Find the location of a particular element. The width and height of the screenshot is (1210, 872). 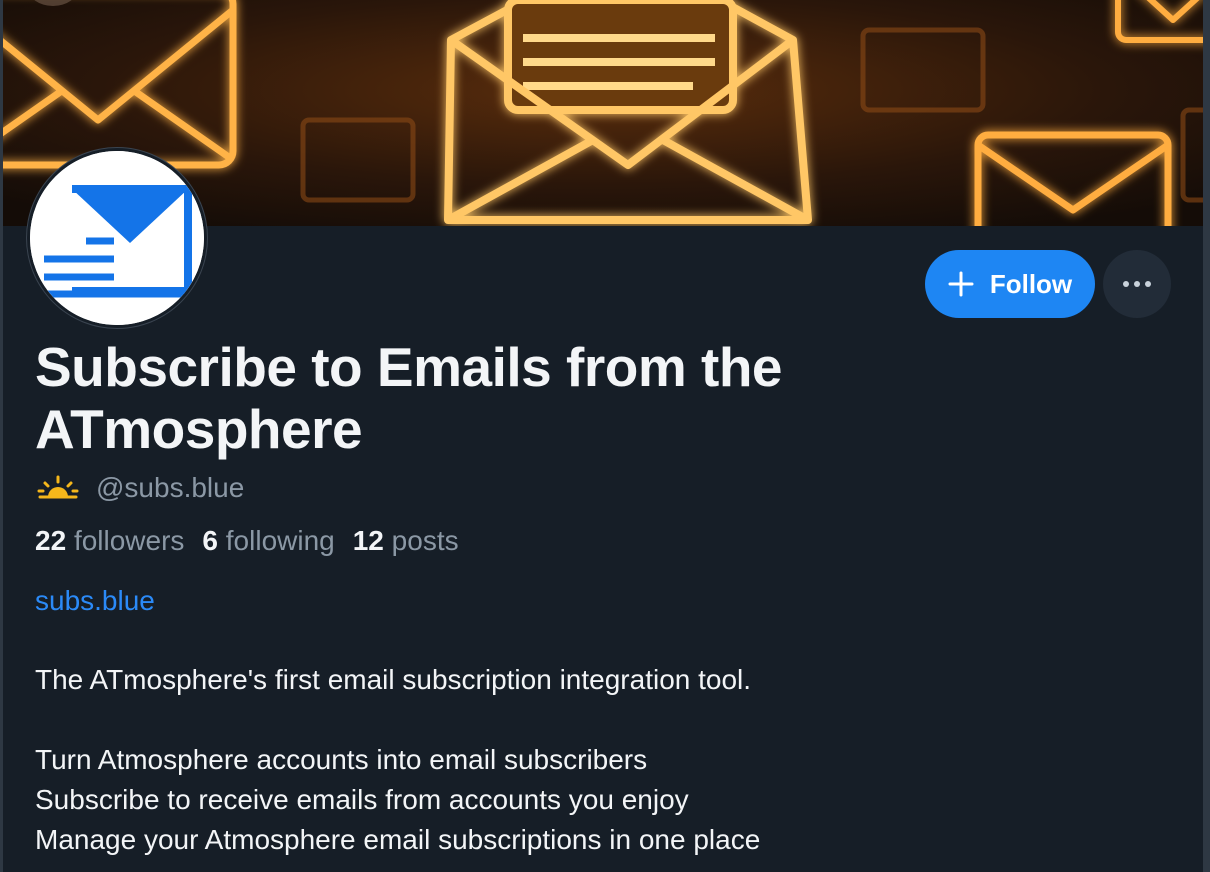

profile-stats: 22 followers 6 following 12 posts is located at coordinates (256, 541).